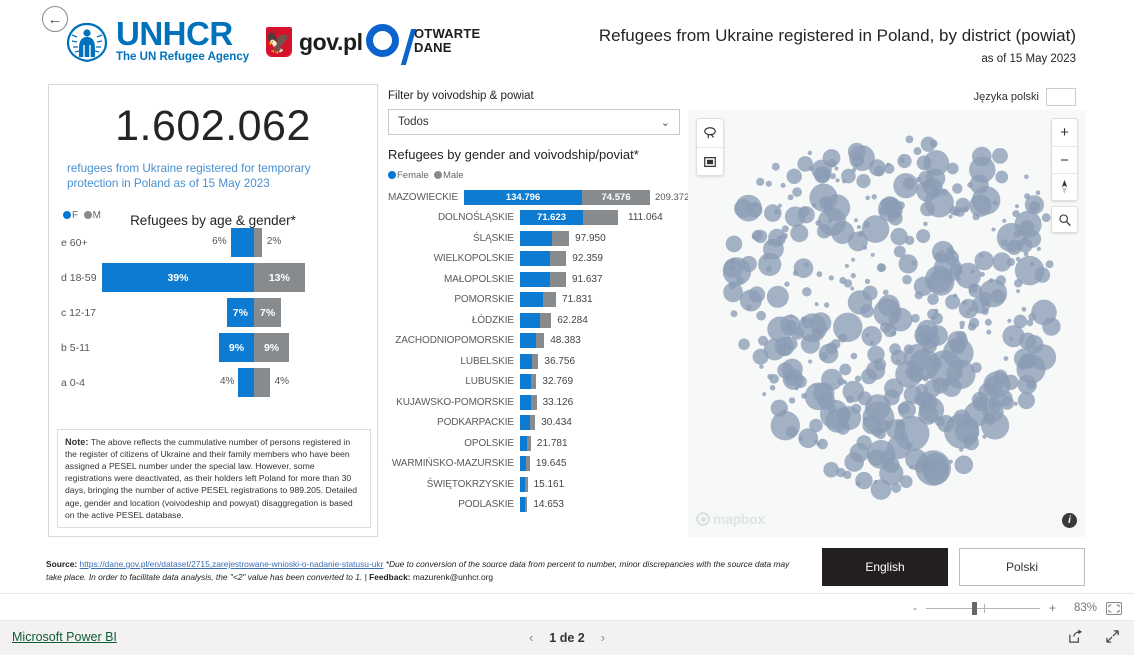 The width and height of the screenshot is (1134, 655). I want to click on share-icon, so click(1075, 638).